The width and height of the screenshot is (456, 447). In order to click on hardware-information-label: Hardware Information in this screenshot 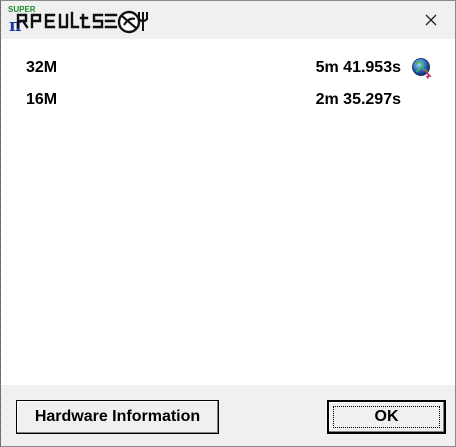, I will do `click(117, 416)`.